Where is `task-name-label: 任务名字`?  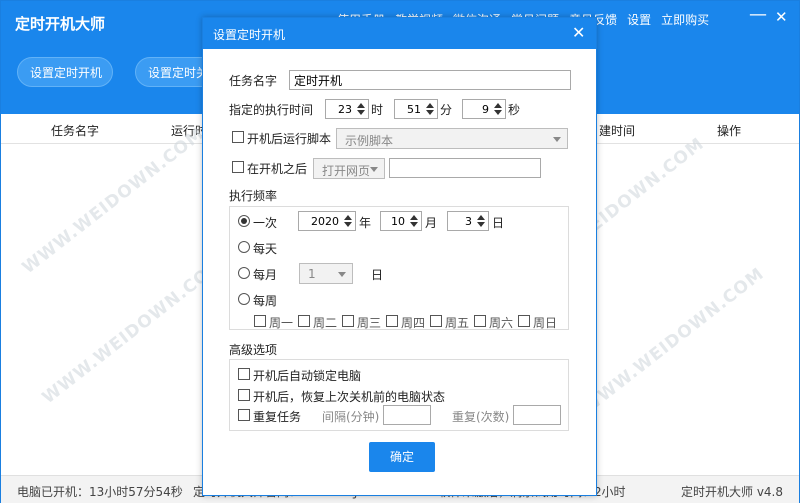
task-name-label: 任务名字 is located at coordinates (253, 81).